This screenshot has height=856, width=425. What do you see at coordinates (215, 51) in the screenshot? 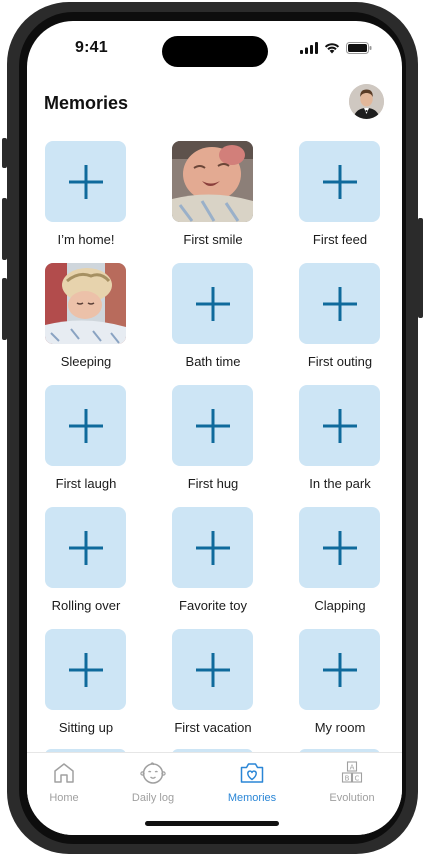
I see `dynamic-island` at bounding box center [215, 51].